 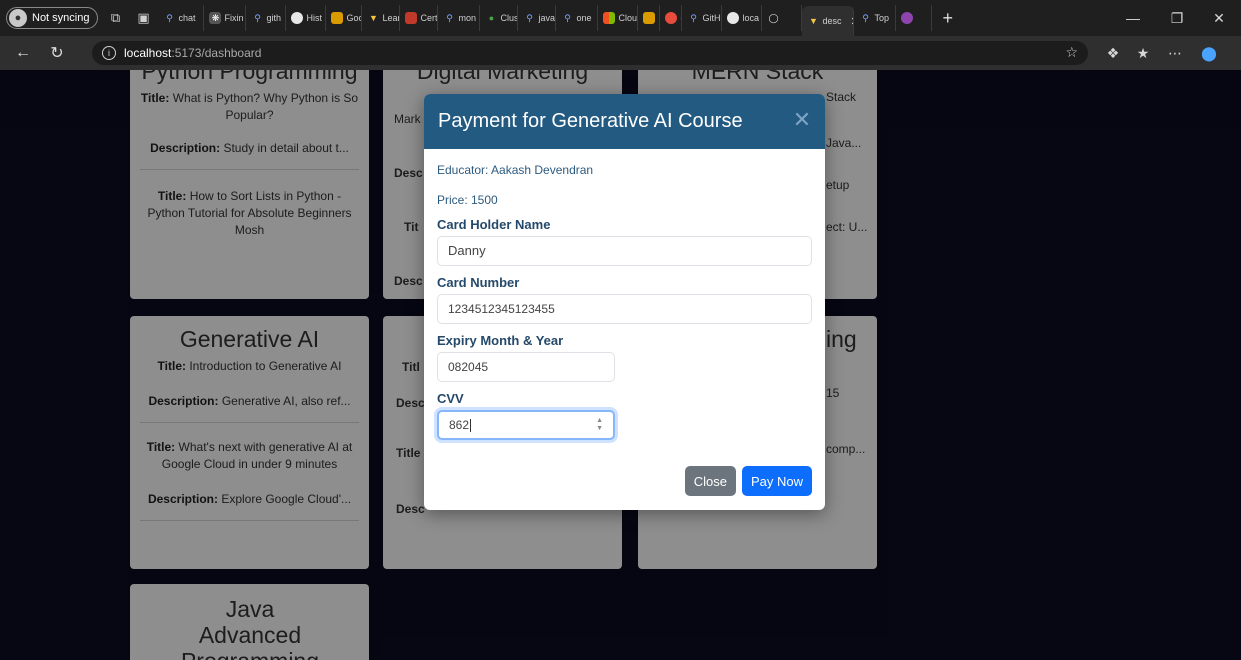 I want to click on microsoft-icon, so click(x=609, y=18).